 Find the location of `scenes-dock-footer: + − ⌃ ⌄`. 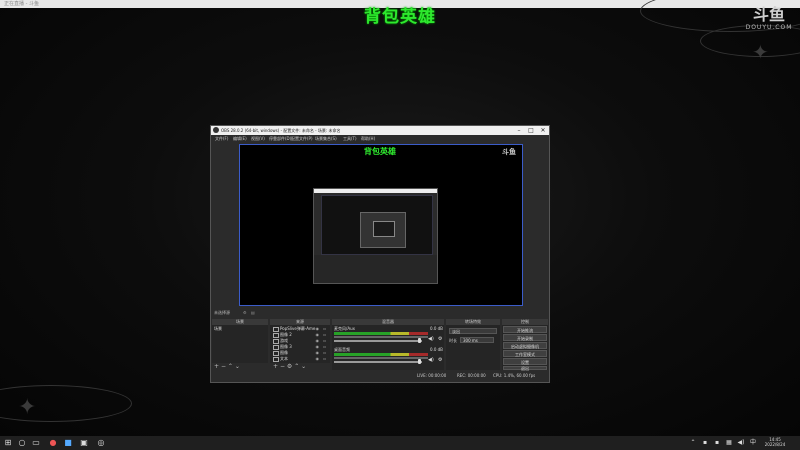

scenes-dock-footer: + − ⌃ ⌄ is located at coordinates (241, 367).